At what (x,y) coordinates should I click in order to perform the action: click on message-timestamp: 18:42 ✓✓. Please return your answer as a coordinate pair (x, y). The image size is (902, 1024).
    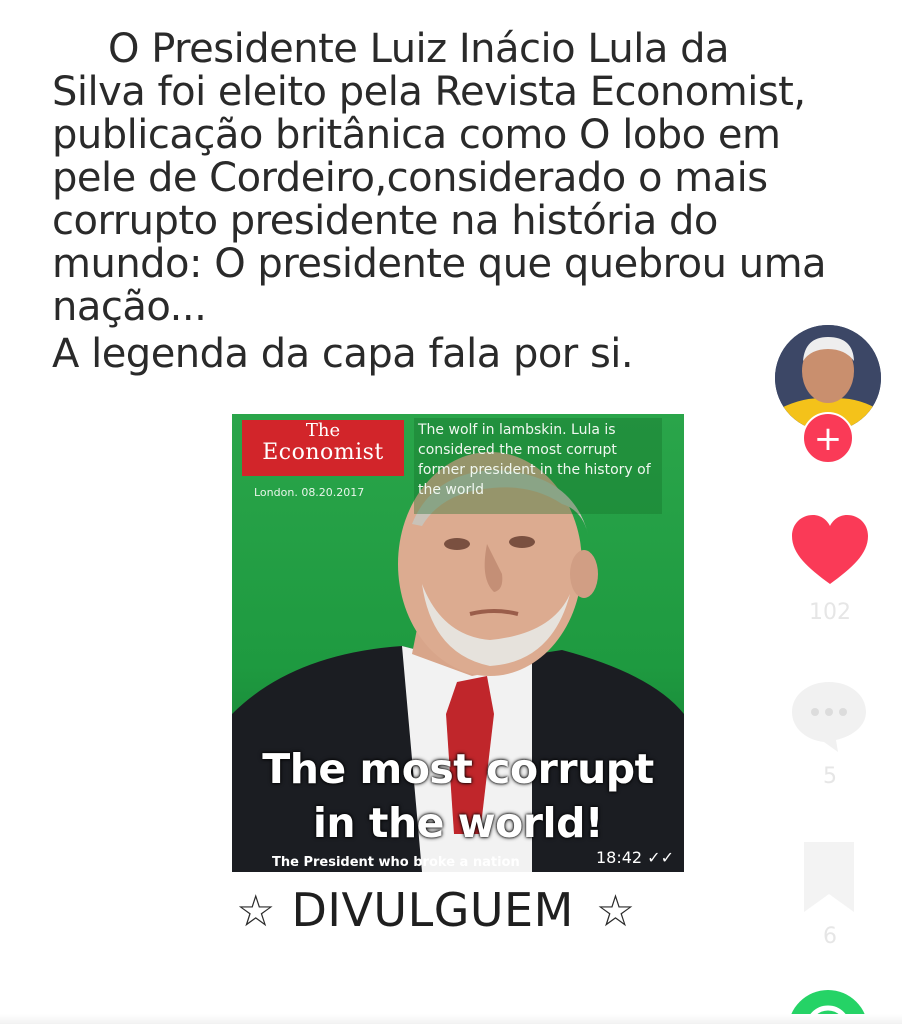
    Looking at the image, I should click on (634, 857).